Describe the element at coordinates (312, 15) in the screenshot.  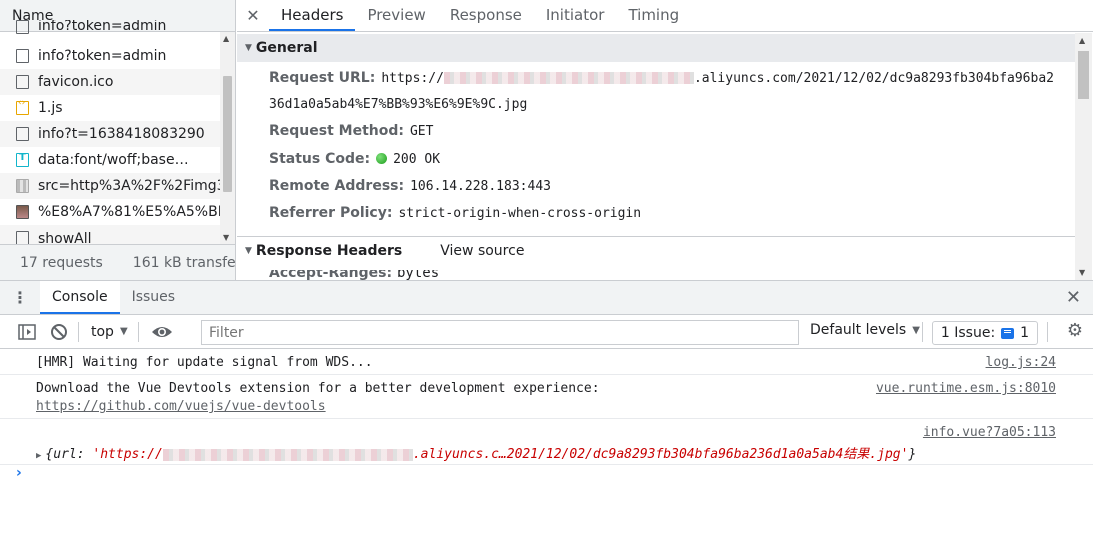
I see `tab-headers: Headers` at that location.